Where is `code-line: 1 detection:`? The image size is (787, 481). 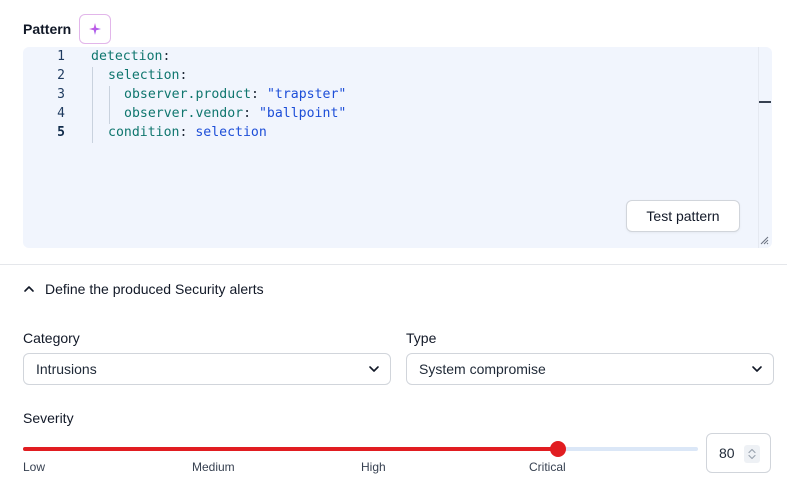
code-line: 1 detection: is located at coordinates (96, 56).